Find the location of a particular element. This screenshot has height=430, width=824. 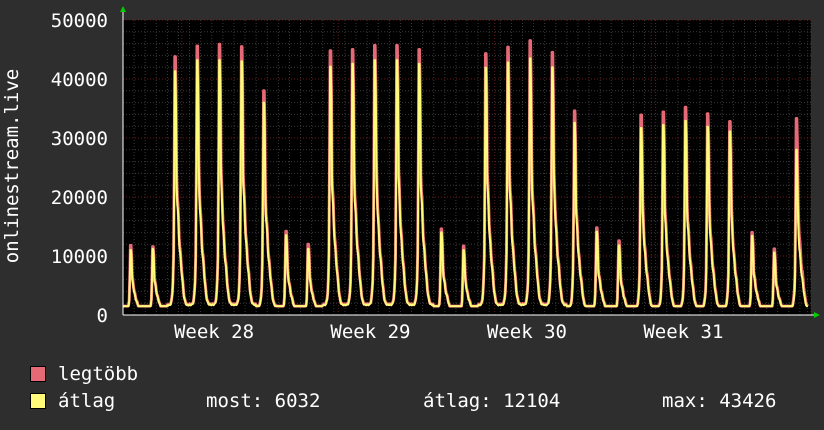

x-tick-label: Week 31 is located at coordinates (683, 332).